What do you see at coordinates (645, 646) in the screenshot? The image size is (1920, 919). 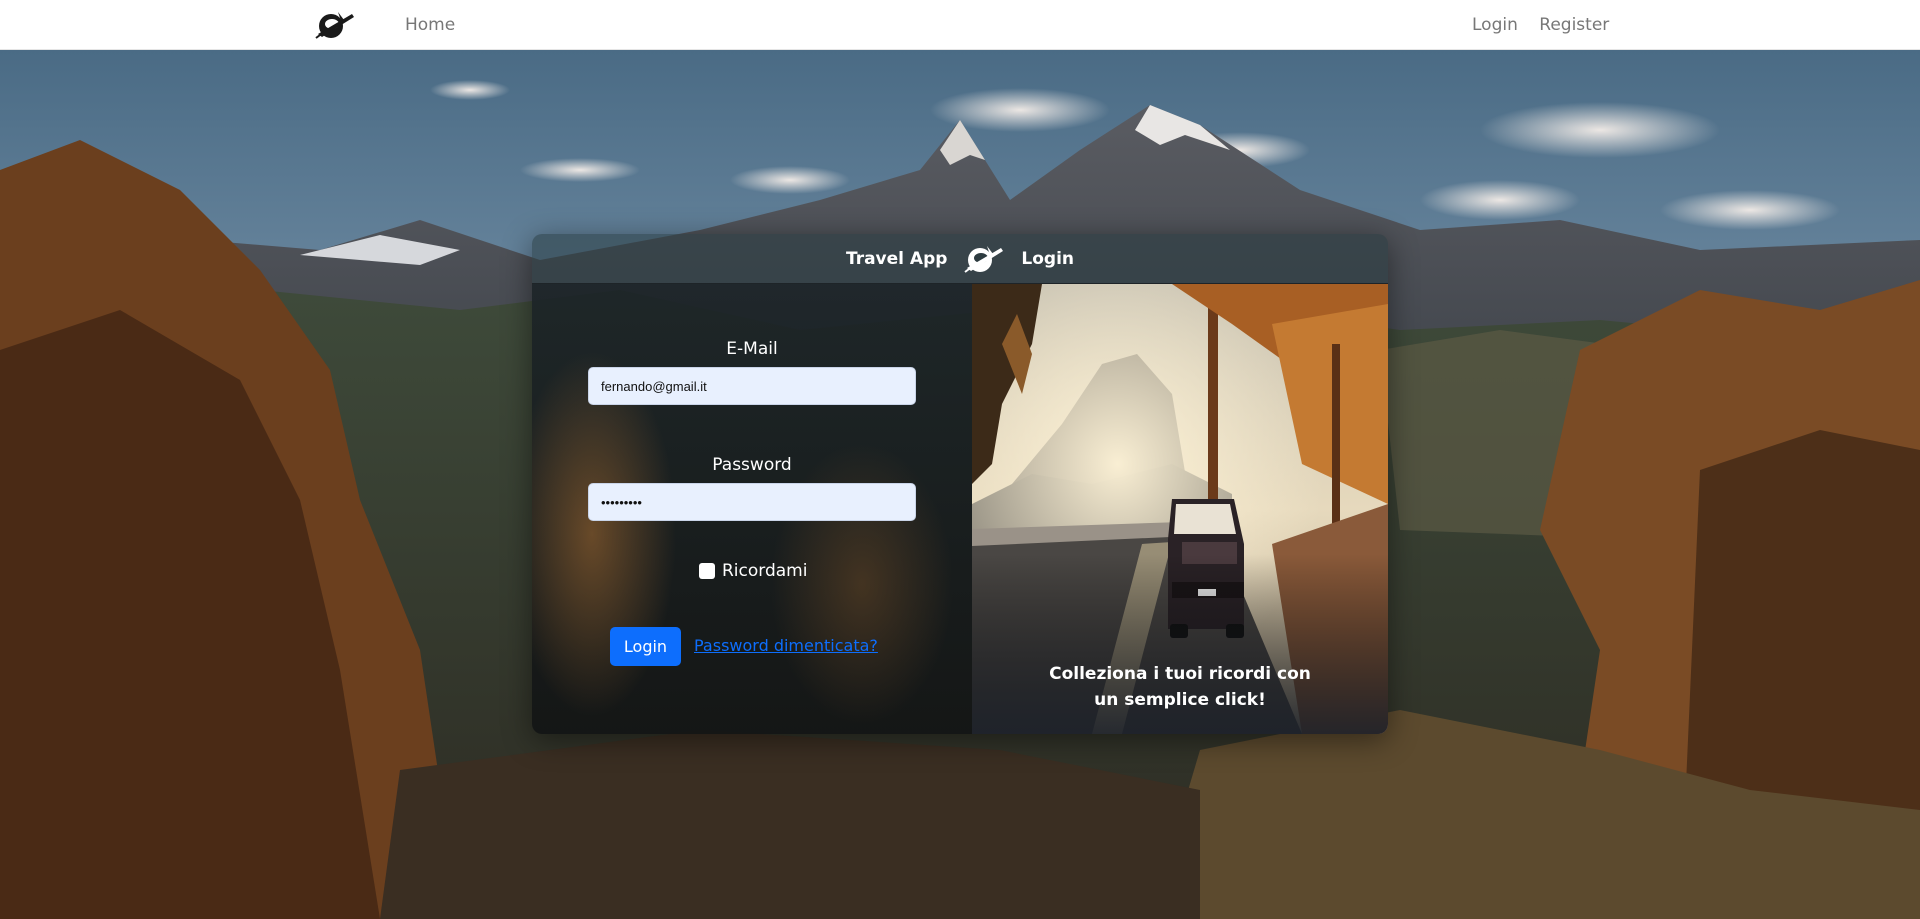 I see `login-button: Login` at bounding box center [645, 646].